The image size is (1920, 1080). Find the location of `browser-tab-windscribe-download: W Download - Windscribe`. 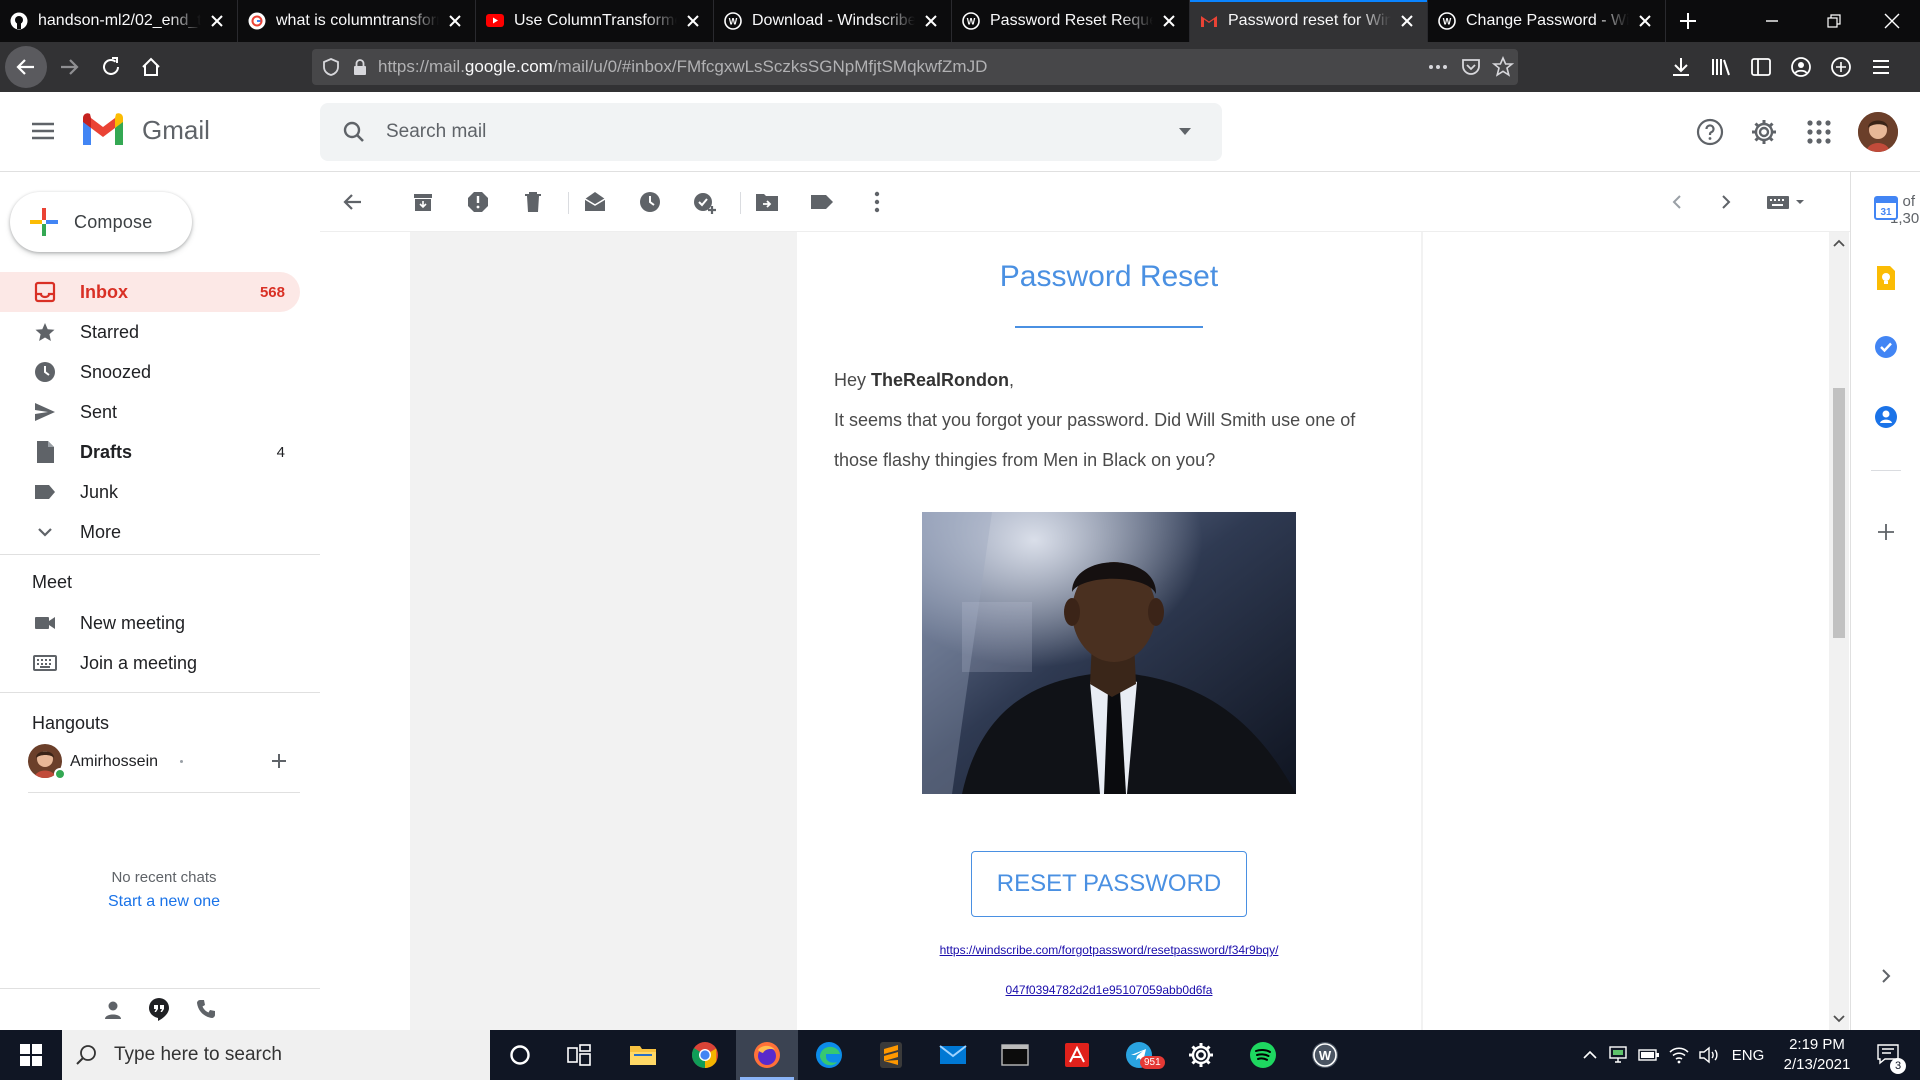

browser-tab-windscribe-download: W Download - Windscribe is located at coordinates (833, 21).